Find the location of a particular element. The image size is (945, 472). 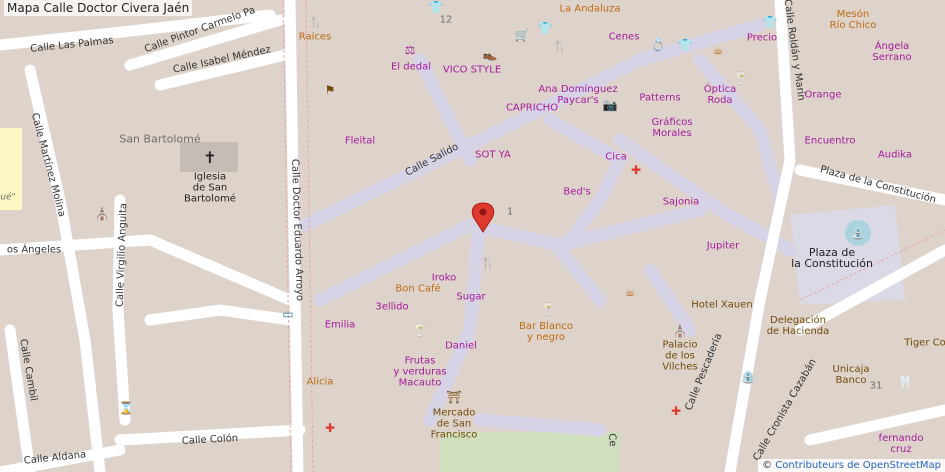

poi-tiger: Tiger Co is located at coordinates (924, 343).